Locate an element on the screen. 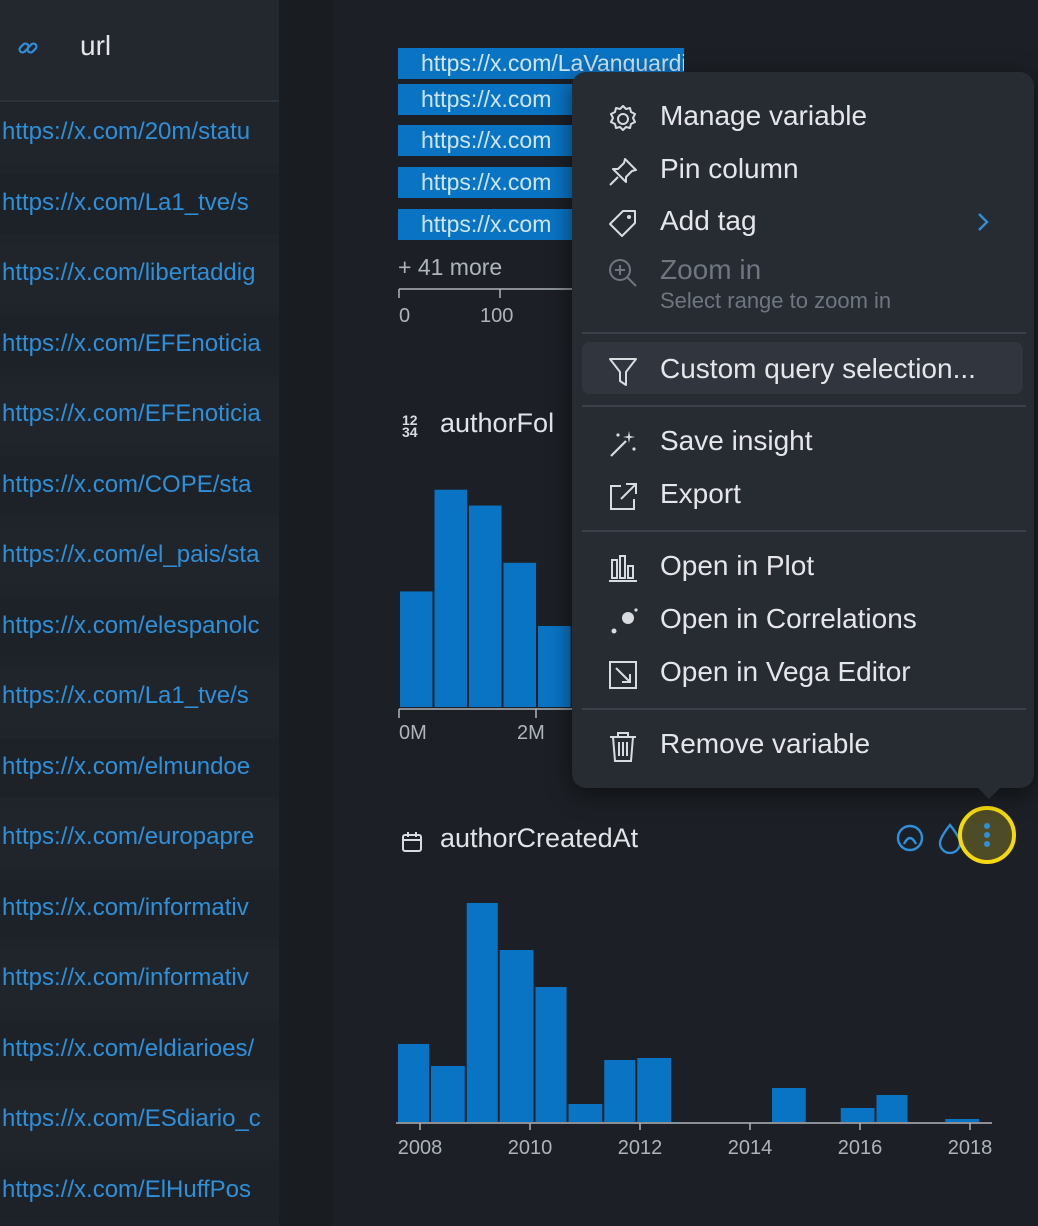 The height and width of the screenshot is (1226, 1038). table-cell-url: https://x.com/elespanolc is located at coordinates (130, 626).